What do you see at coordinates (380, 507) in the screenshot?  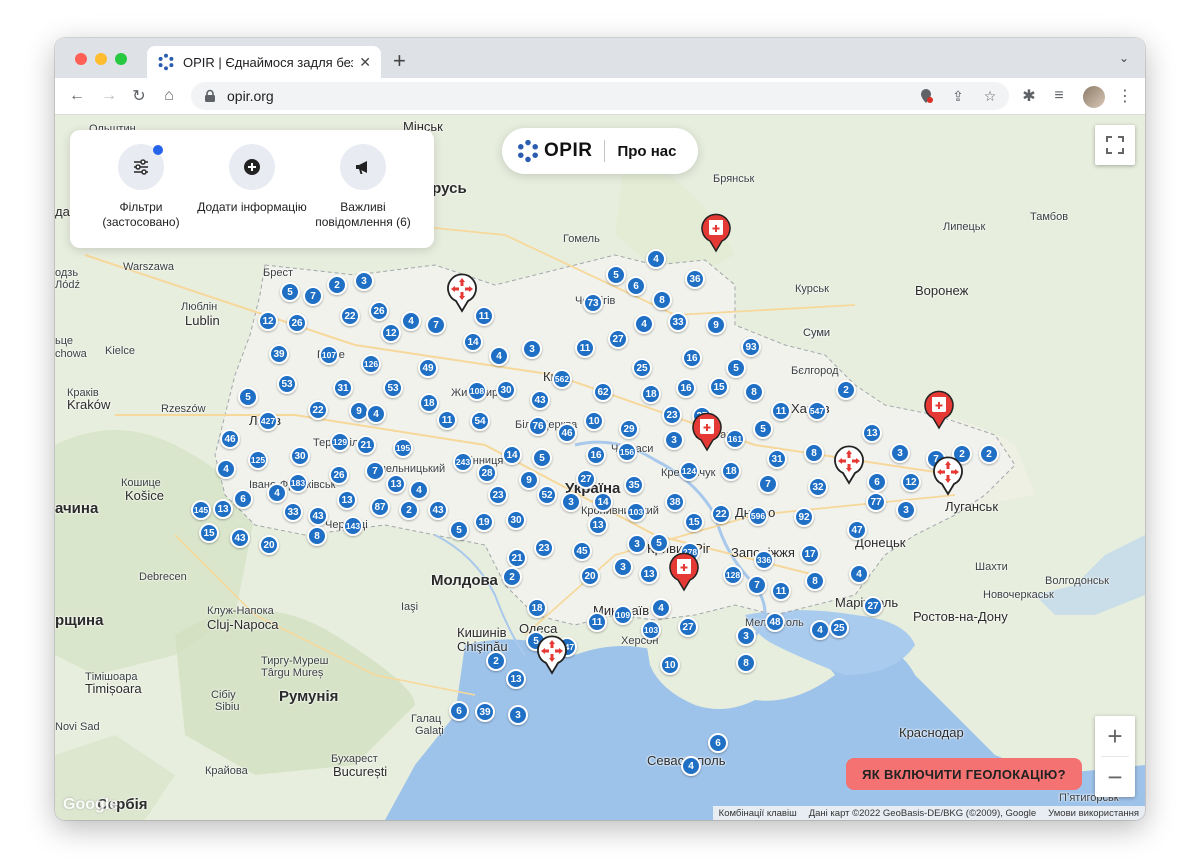 I see `cluster-marker: 87` at bounding box center [380, 507].